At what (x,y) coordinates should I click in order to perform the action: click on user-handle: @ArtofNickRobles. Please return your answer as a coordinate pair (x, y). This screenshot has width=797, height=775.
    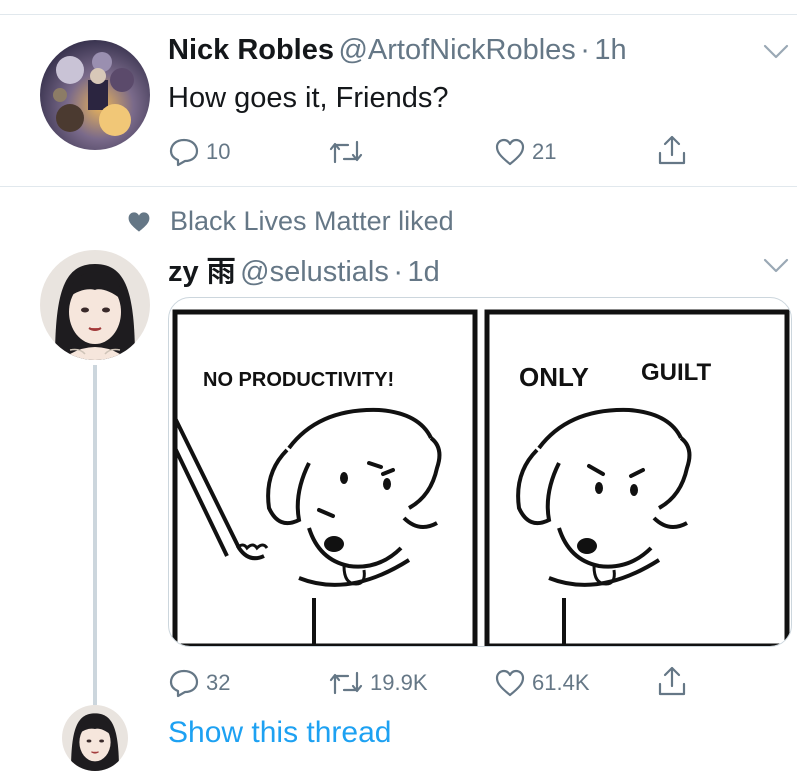
    Looking at the image, I should click on (456, 50).